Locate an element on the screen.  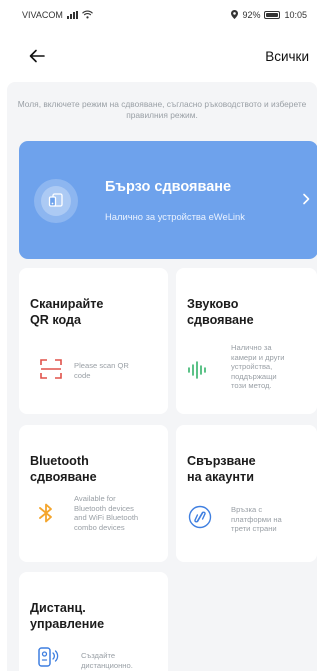
qr-code-card: Сканирайте QR кода Please scan QR code is located at coordinates (93, 341).